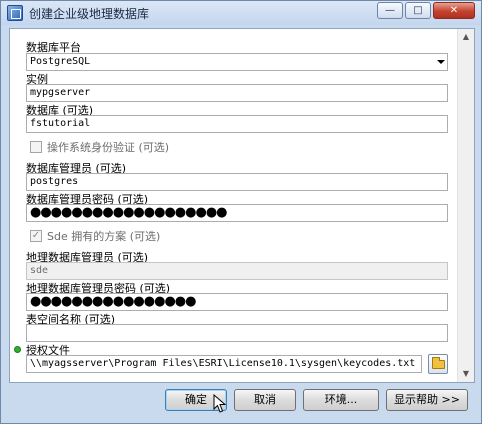 Image resolution: width=482 pixels, height=424 pixels. I want to click on gdb-admin-input: sde, so click(237, 271).